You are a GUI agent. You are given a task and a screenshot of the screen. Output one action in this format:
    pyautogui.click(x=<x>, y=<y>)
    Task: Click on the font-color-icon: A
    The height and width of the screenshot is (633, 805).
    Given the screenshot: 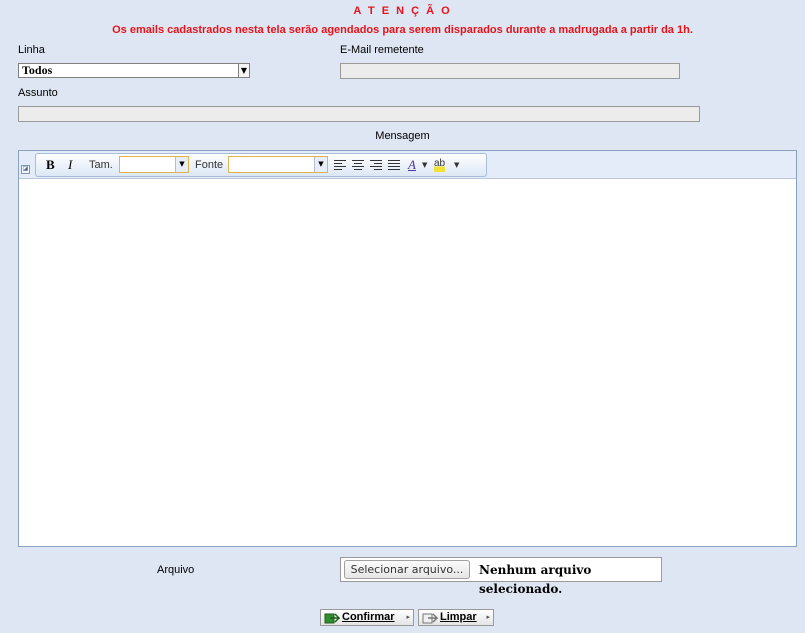 What is the action you would take?
    pyautogui.click(x=412, y=165)
    